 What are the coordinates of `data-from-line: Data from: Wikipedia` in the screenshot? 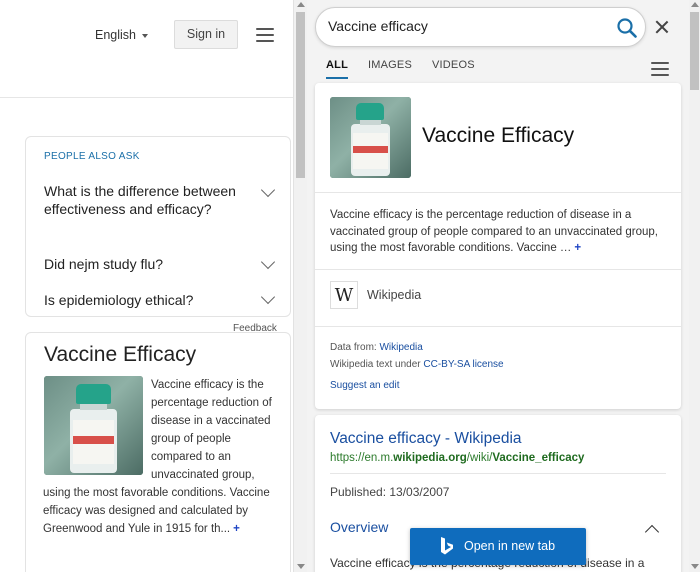 It's located at (376, 347).